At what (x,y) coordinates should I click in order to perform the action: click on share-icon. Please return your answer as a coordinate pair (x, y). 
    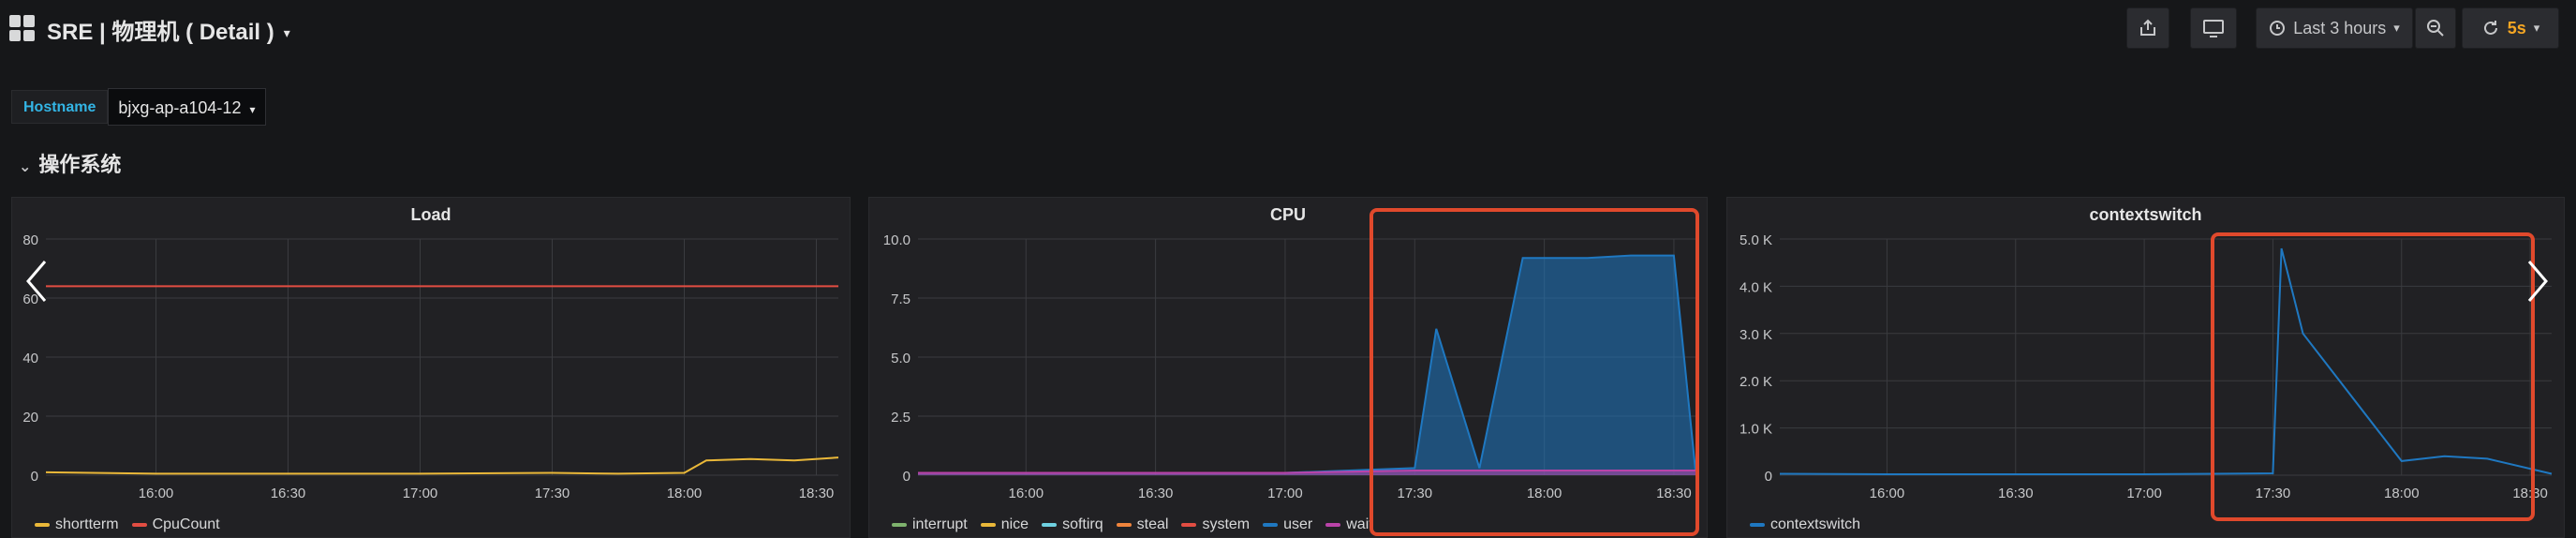
    Looking at the image, I should click on (2148, 27).